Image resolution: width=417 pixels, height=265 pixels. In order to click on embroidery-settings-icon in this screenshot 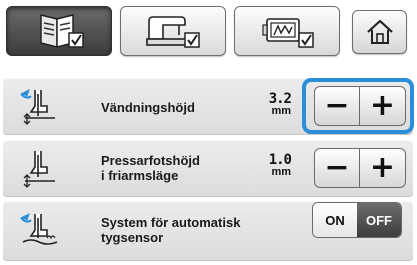, I will do `click(288, 33)`.